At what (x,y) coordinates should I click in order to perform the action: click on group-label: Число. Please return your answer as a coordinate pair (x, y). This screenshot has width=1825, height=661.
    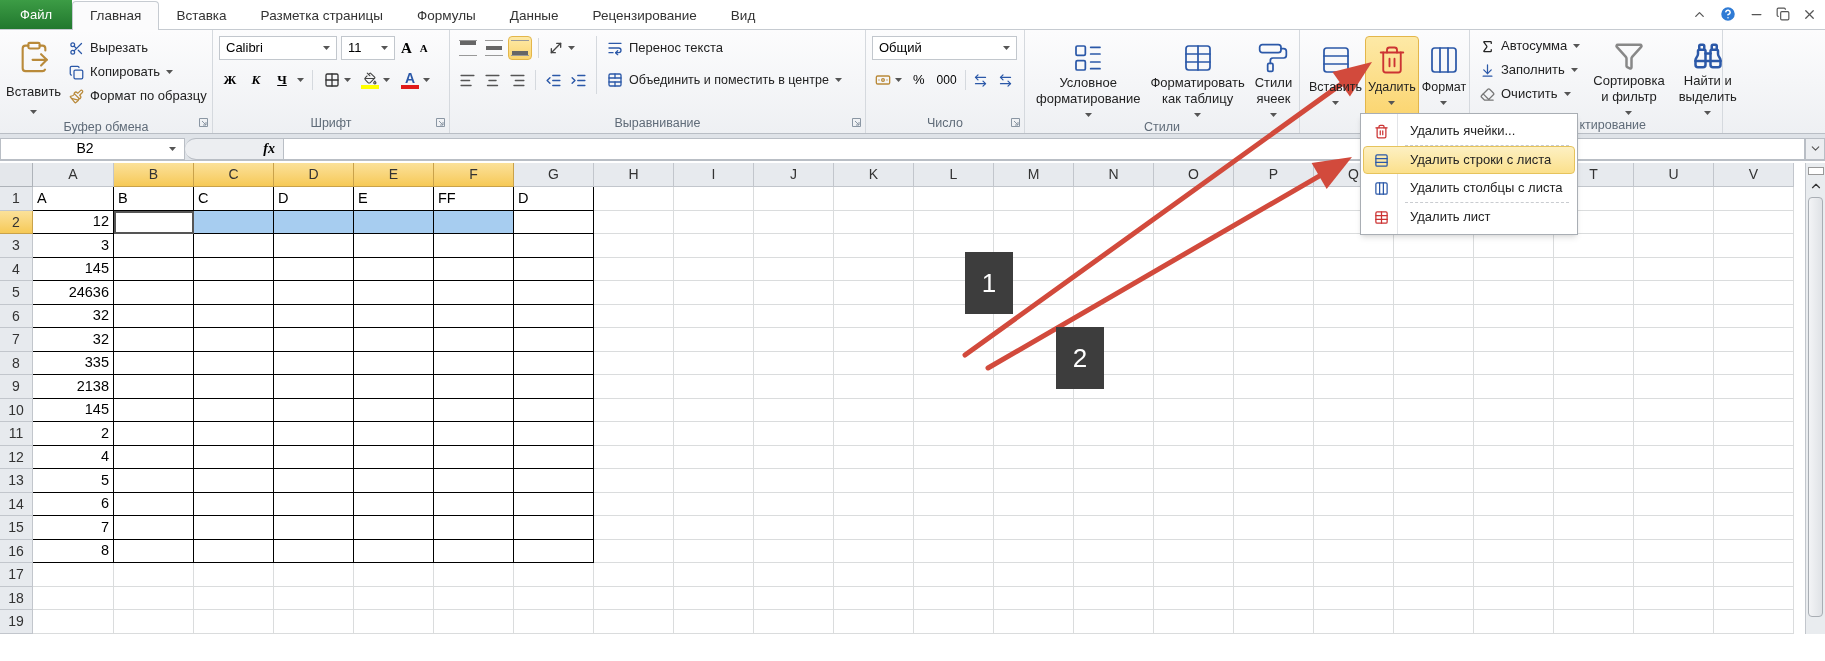
    Looking at the image, I should click on (945, 124).